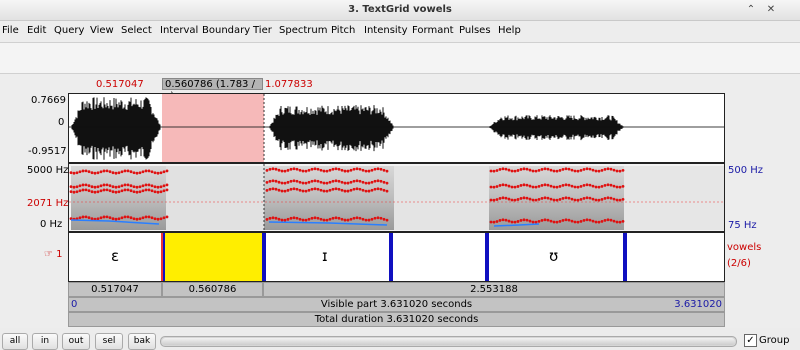 The height and width of the screenshot is (350, 800). Describe the element at coordinates (698, 304) in the screenshot. I see `visible-end: 3.631020` at that location.